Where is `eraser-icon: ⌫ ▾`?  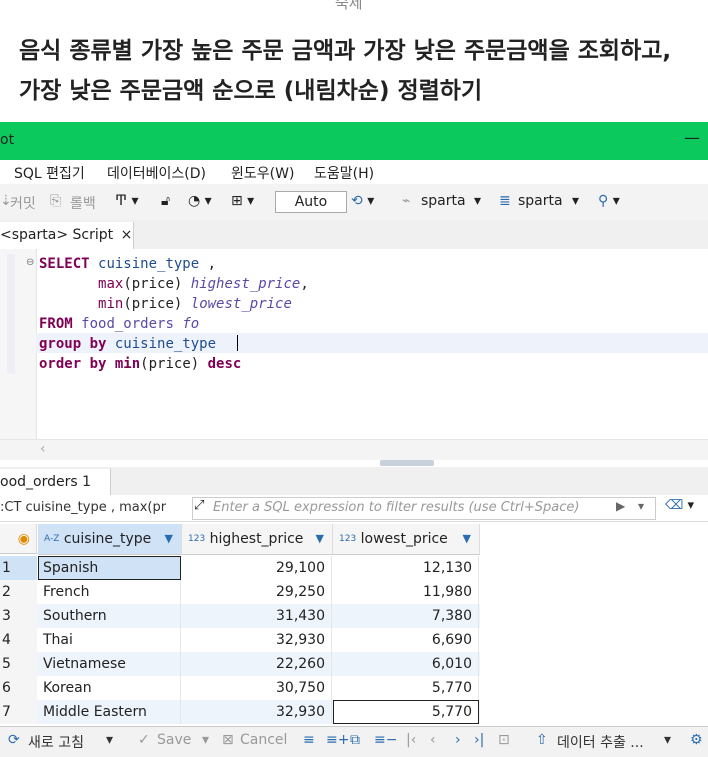 eraser-icon: ⌫ ▾ is located at coordinates (679, 505).